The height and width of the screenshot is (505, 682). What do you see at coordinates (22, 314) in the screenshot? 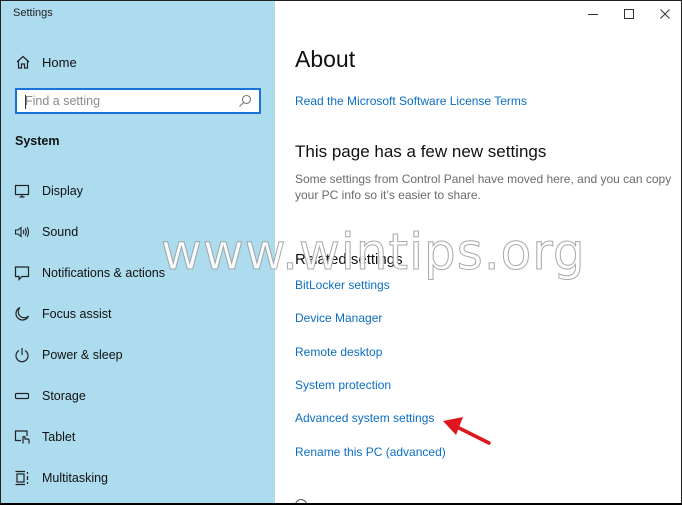
I see `focus-assist-icon` at bounding box center [22, 314].